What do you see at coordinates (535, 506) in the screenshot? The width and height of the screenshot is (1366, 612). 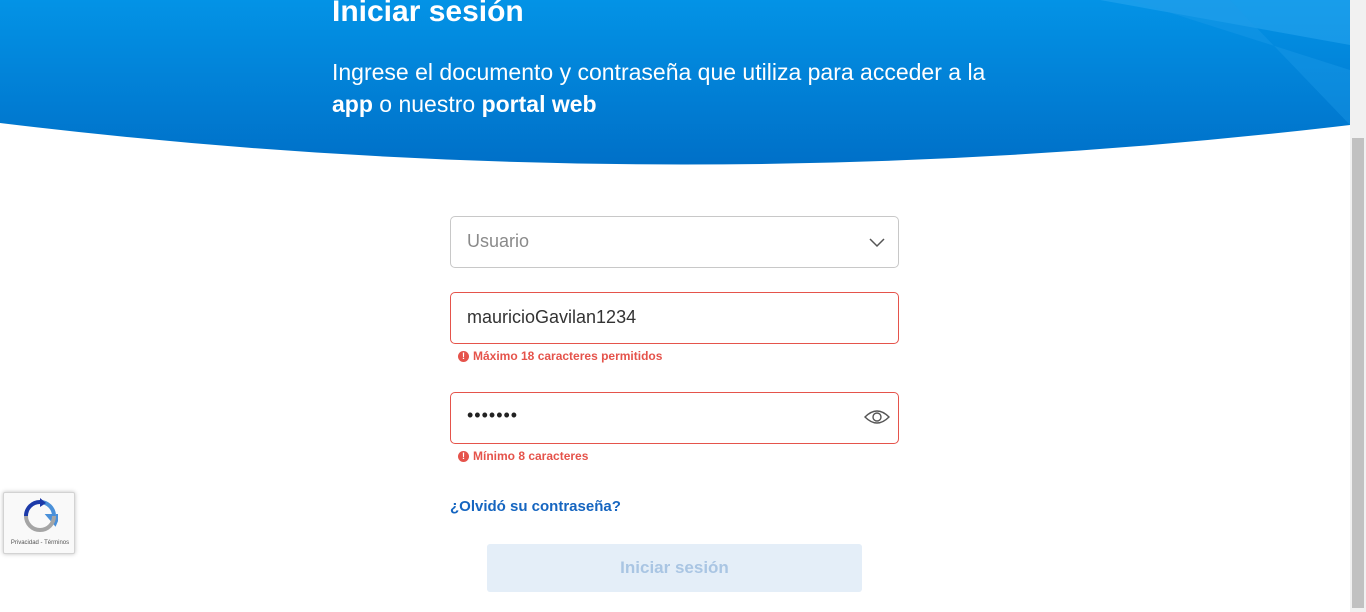 I see `forgot-password-link: ¿Olvidó su contraseña?` at bounding box center [535, 506].